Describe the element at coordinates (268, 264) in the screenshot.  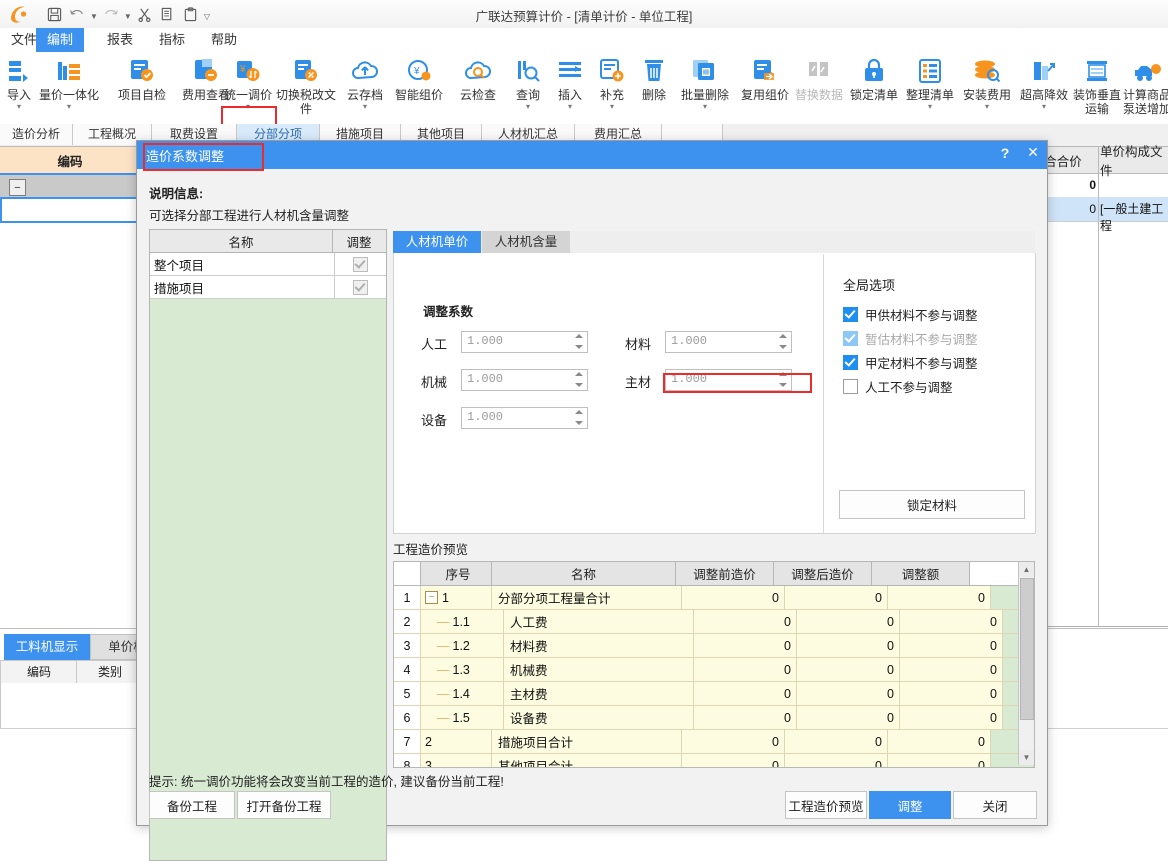
I see `scope-list-item: 整个项目` at that location.